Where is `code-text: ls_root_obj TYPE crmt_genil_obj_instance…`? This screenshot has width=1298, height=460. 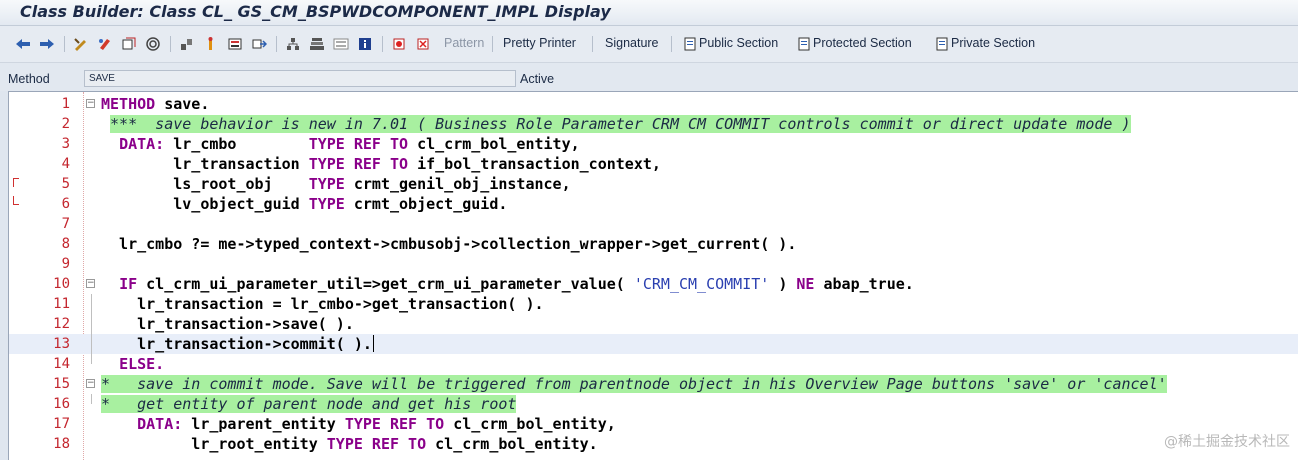 code-text: ls_root_obj TYPE crmt_genil_obj_instance… is located at coordinates (336, 184).